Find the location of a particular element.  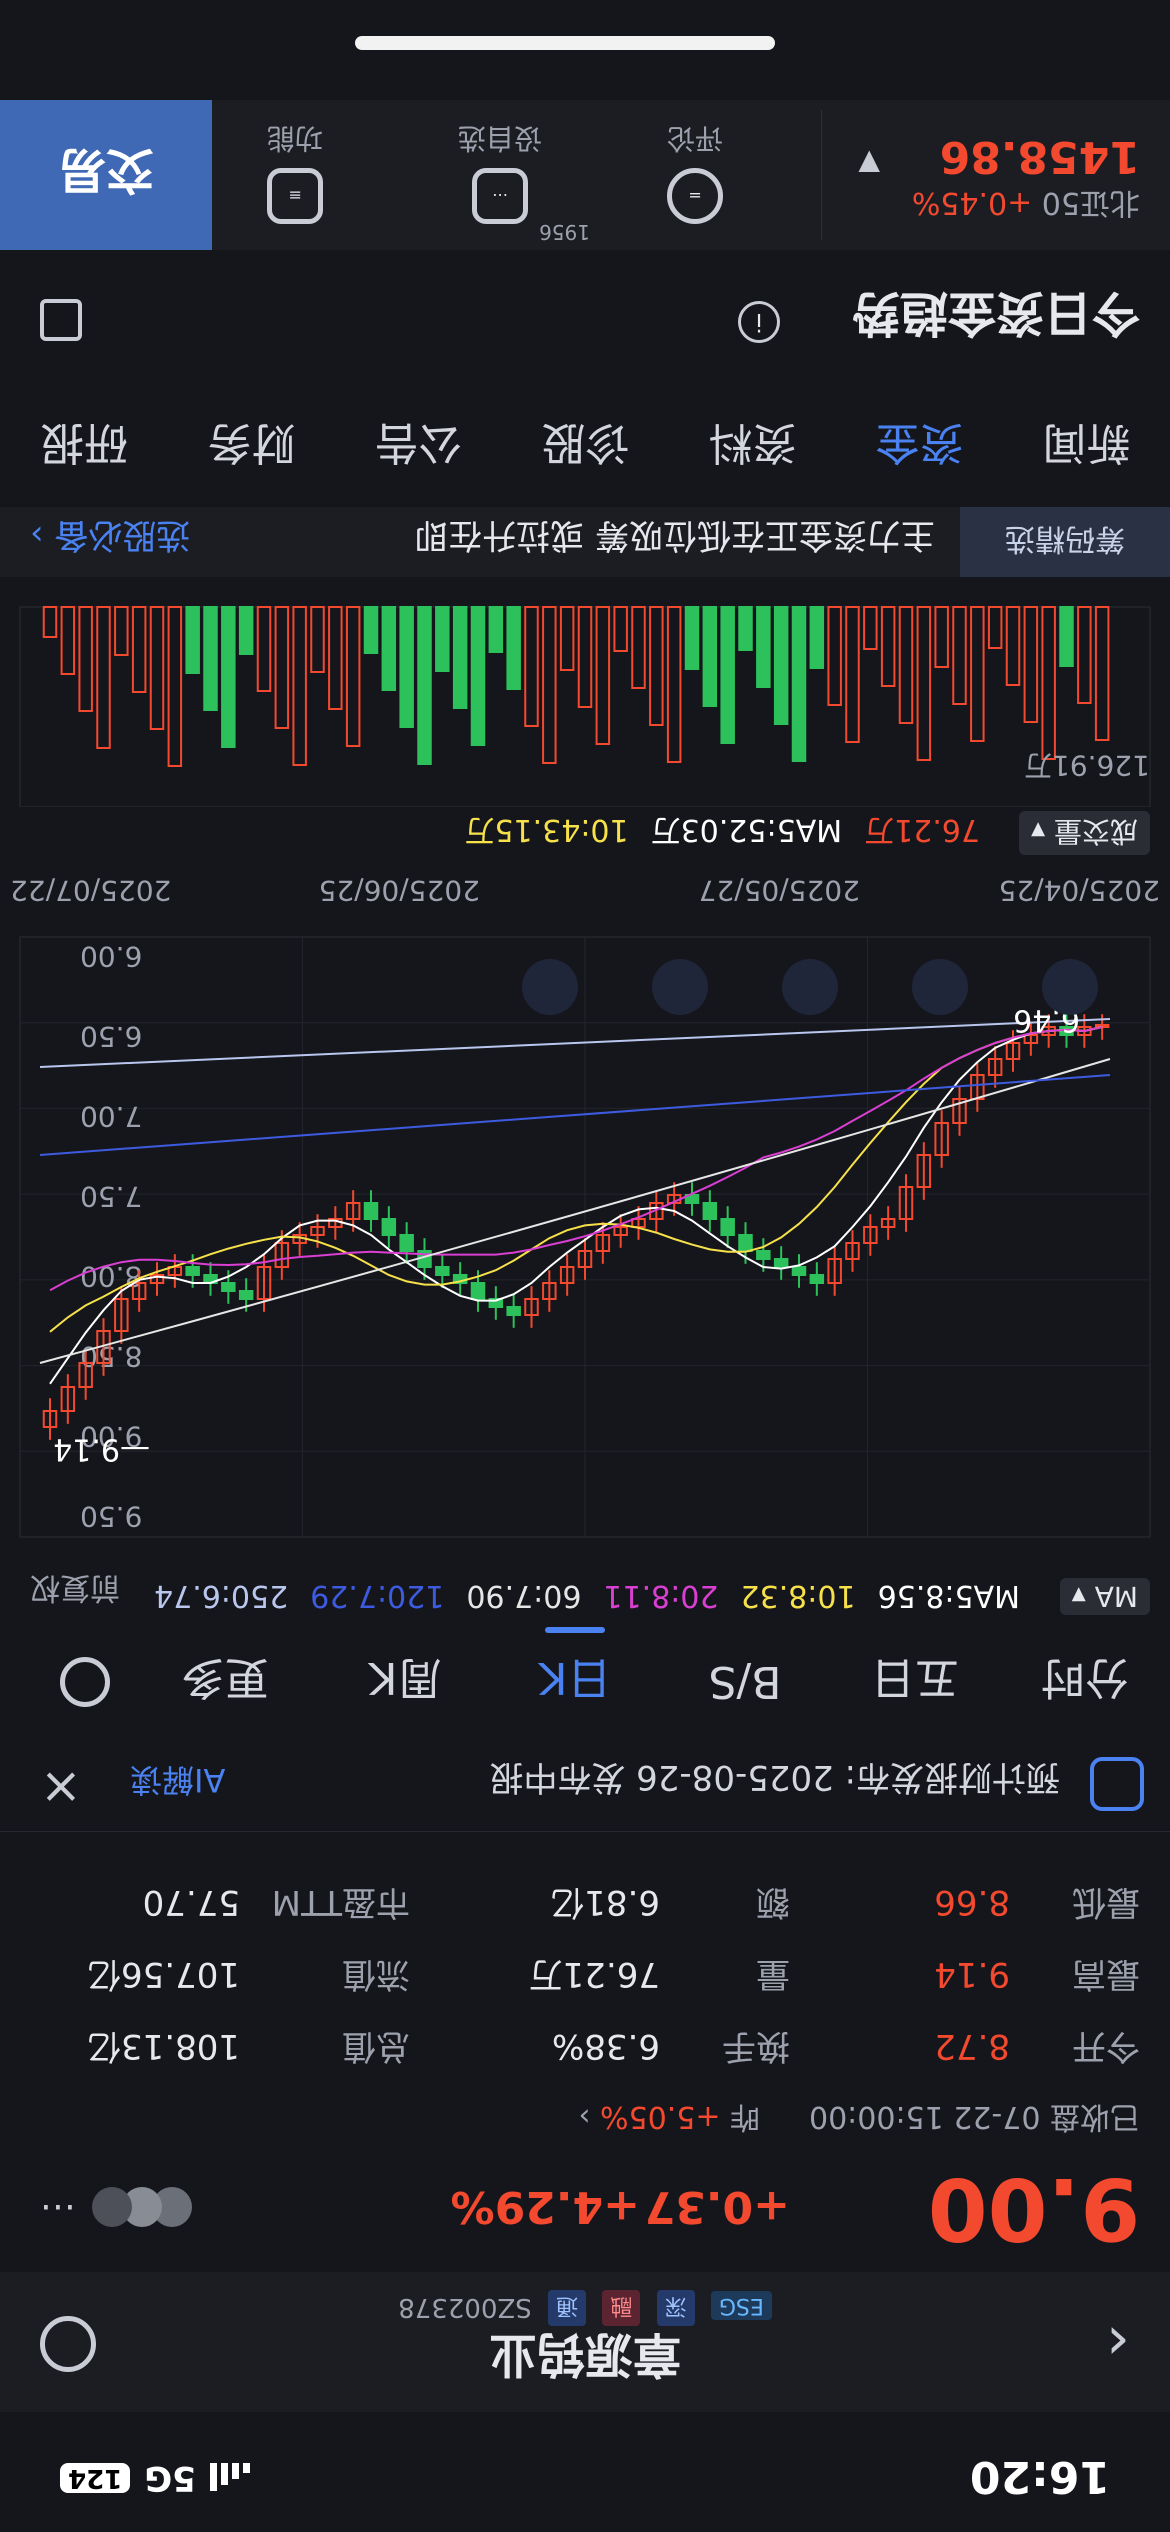

close-icon: × is located at coordinates (61, 1788).